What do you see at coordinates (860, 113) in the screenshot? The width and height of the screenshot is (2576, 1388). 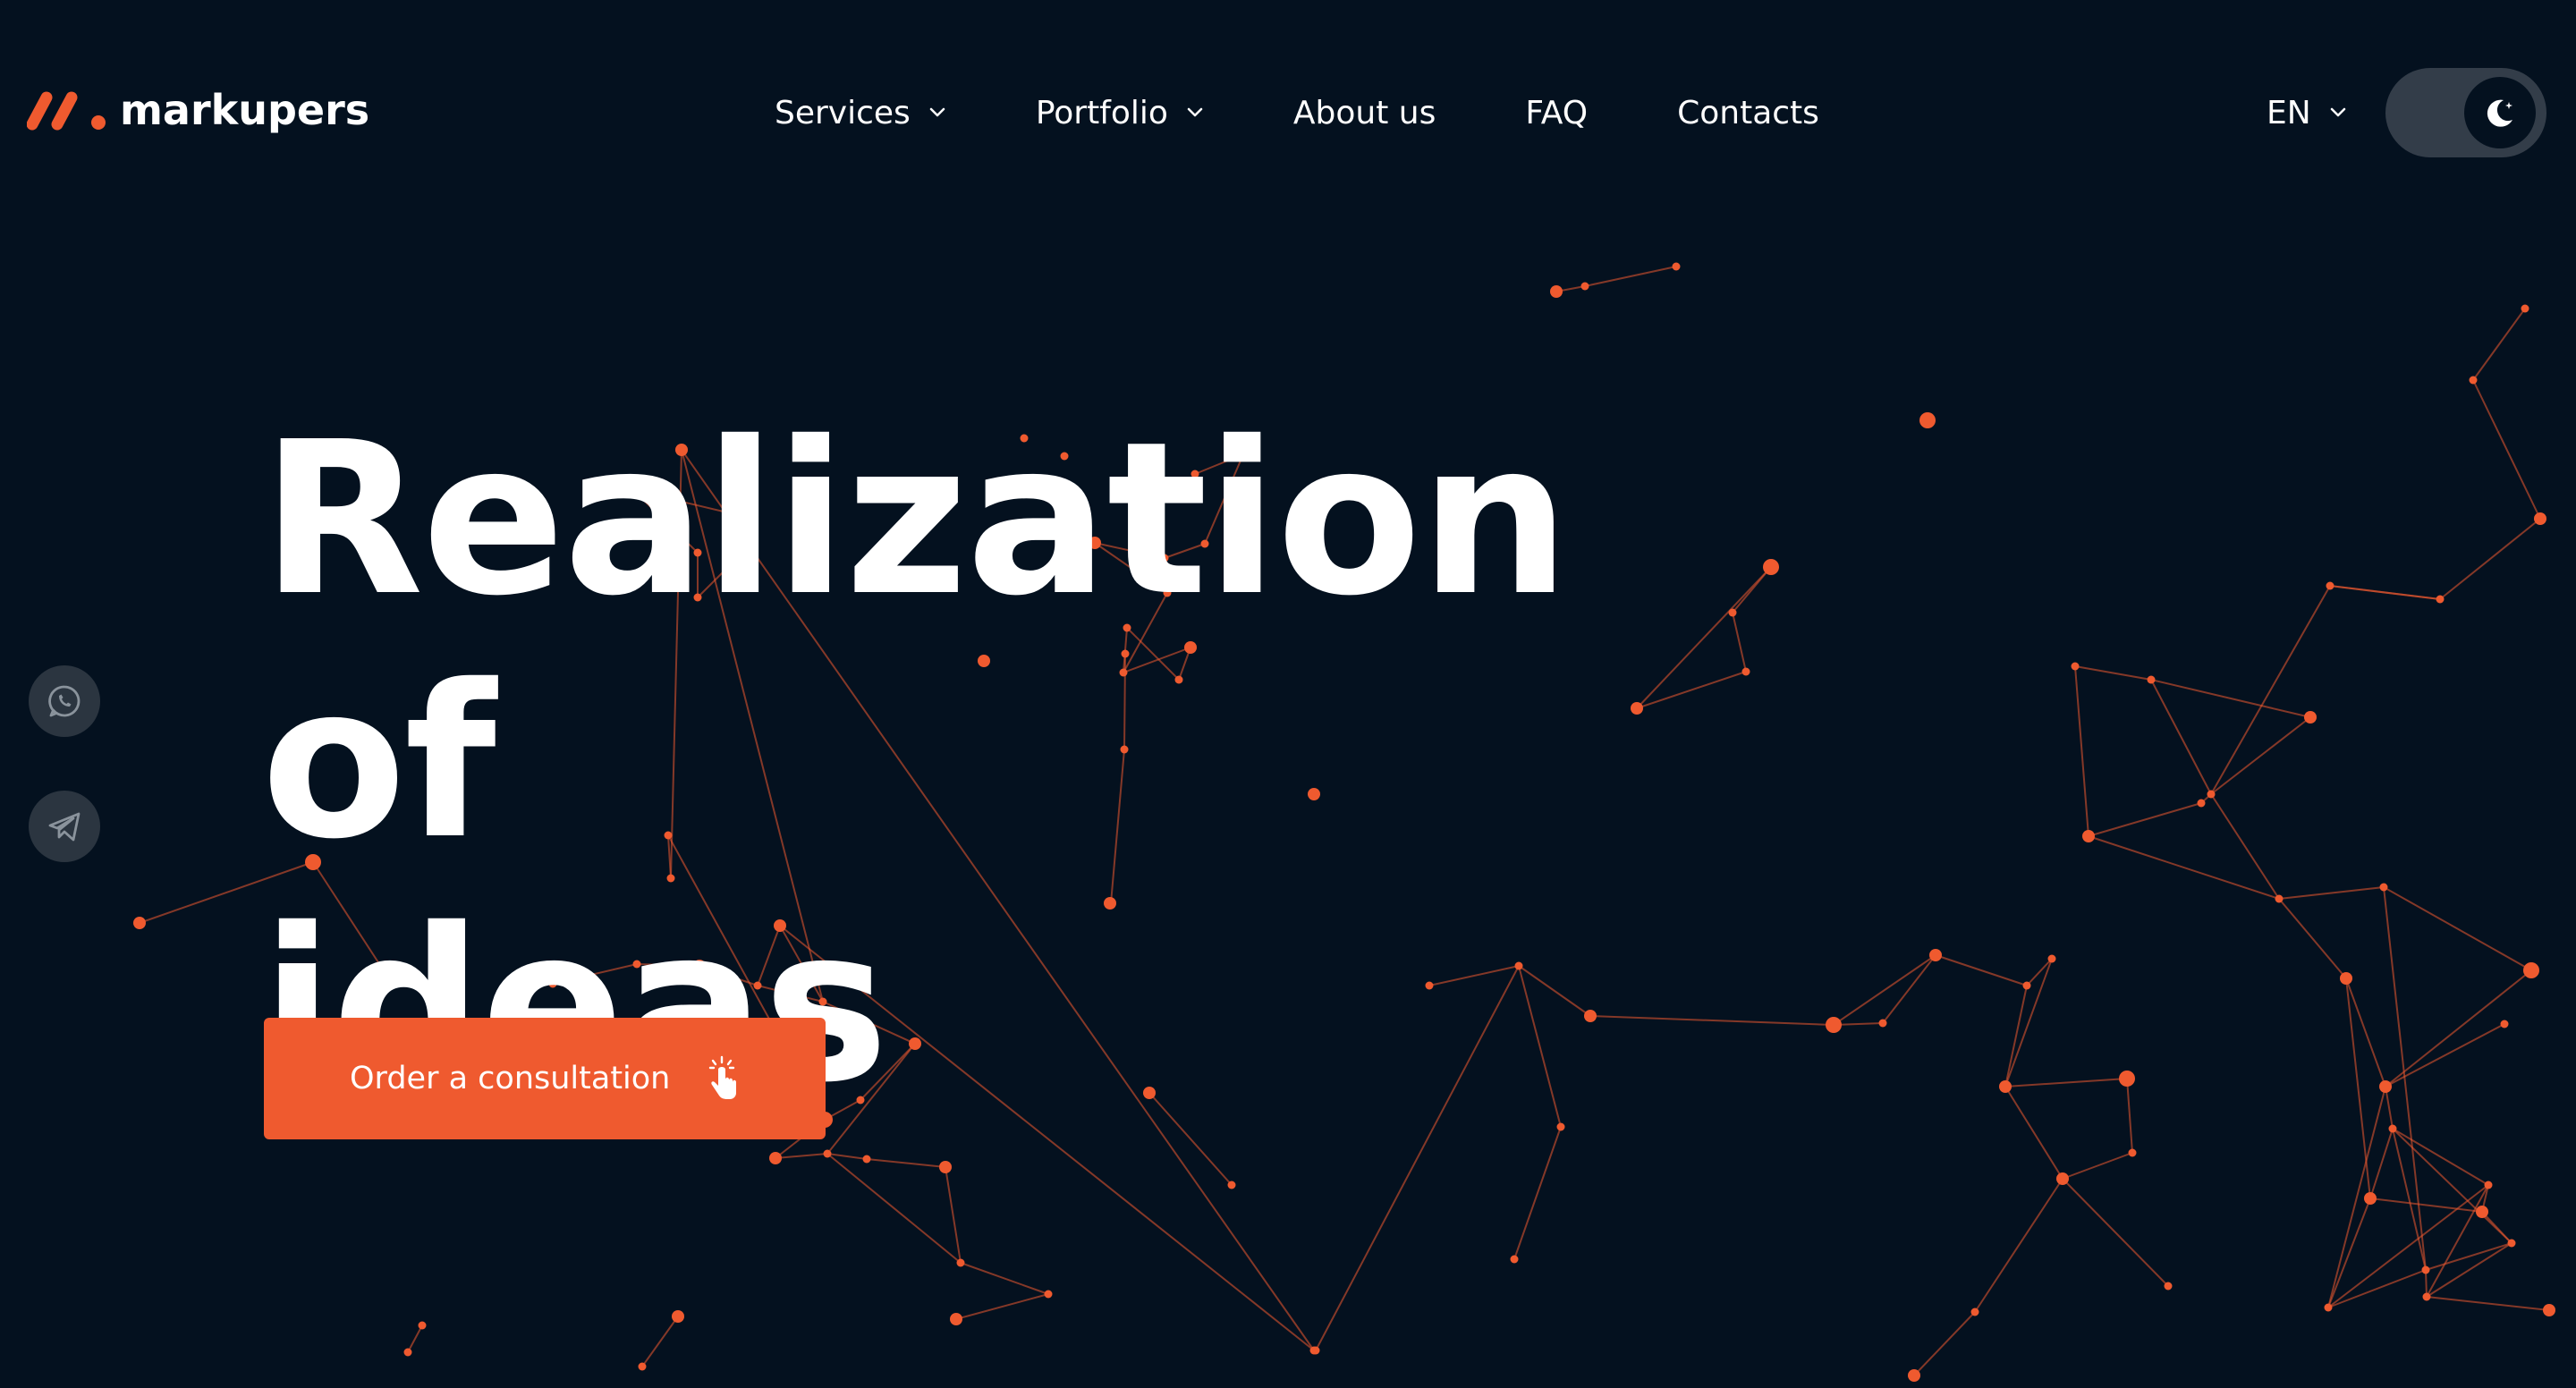 I see `nav-item-services: Services` at bounding box center [860, 113].